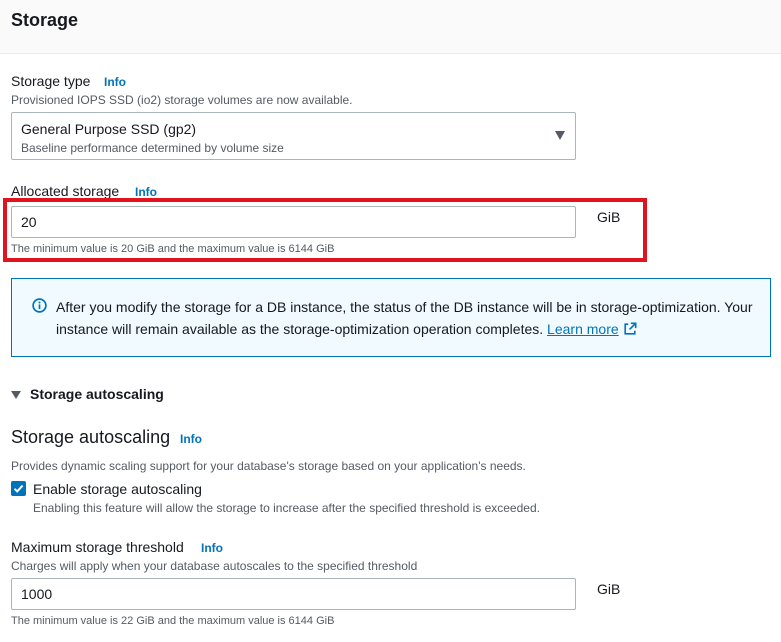 Image resolution: width=781 pixels, height=642 pixels. I want to click on learn-more-link: Learn more, so click(592, 329).